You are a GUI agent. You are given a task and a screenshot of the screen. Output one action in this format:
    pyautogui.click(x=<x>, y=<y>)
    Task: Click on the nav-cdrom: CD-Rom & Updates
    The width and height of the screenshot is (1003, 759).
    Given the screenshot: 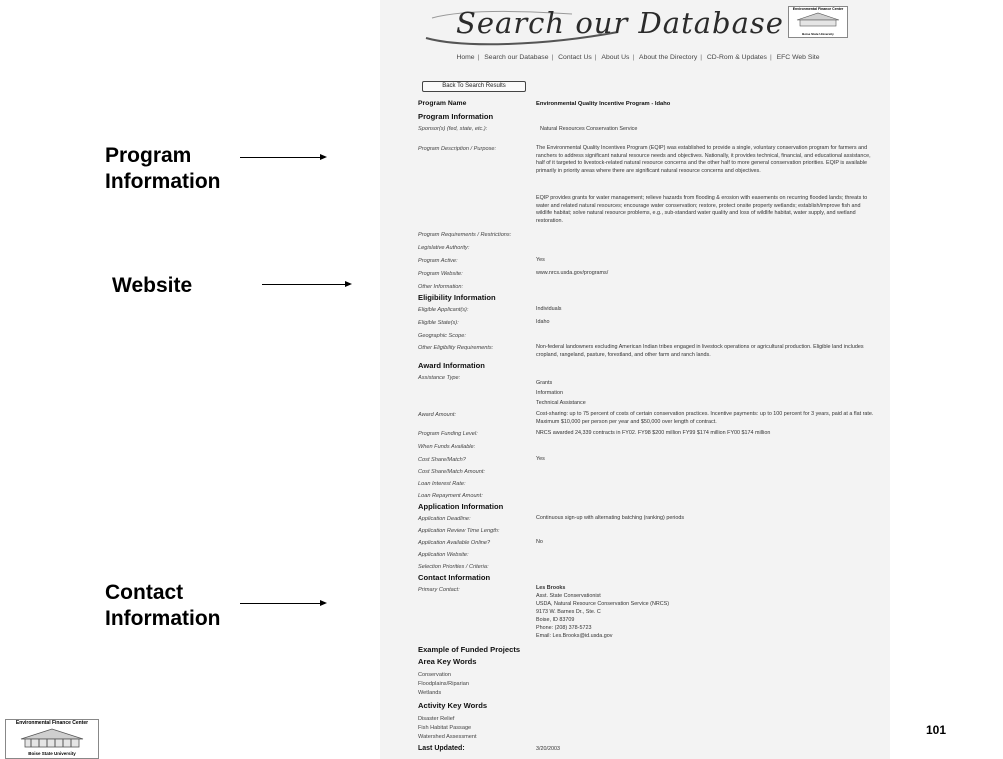 What is the action you would take?
    pyautogui.click(x=737, y=57)
    